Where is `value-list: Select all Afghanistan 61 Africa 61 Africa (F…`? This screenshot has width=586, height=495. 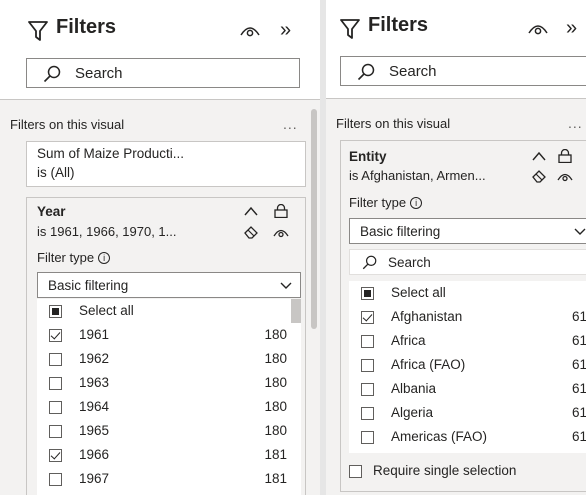 value-list: Select all Afghanistan 61 Africa 61 Africa (F… is located at coordinates (467, 367).